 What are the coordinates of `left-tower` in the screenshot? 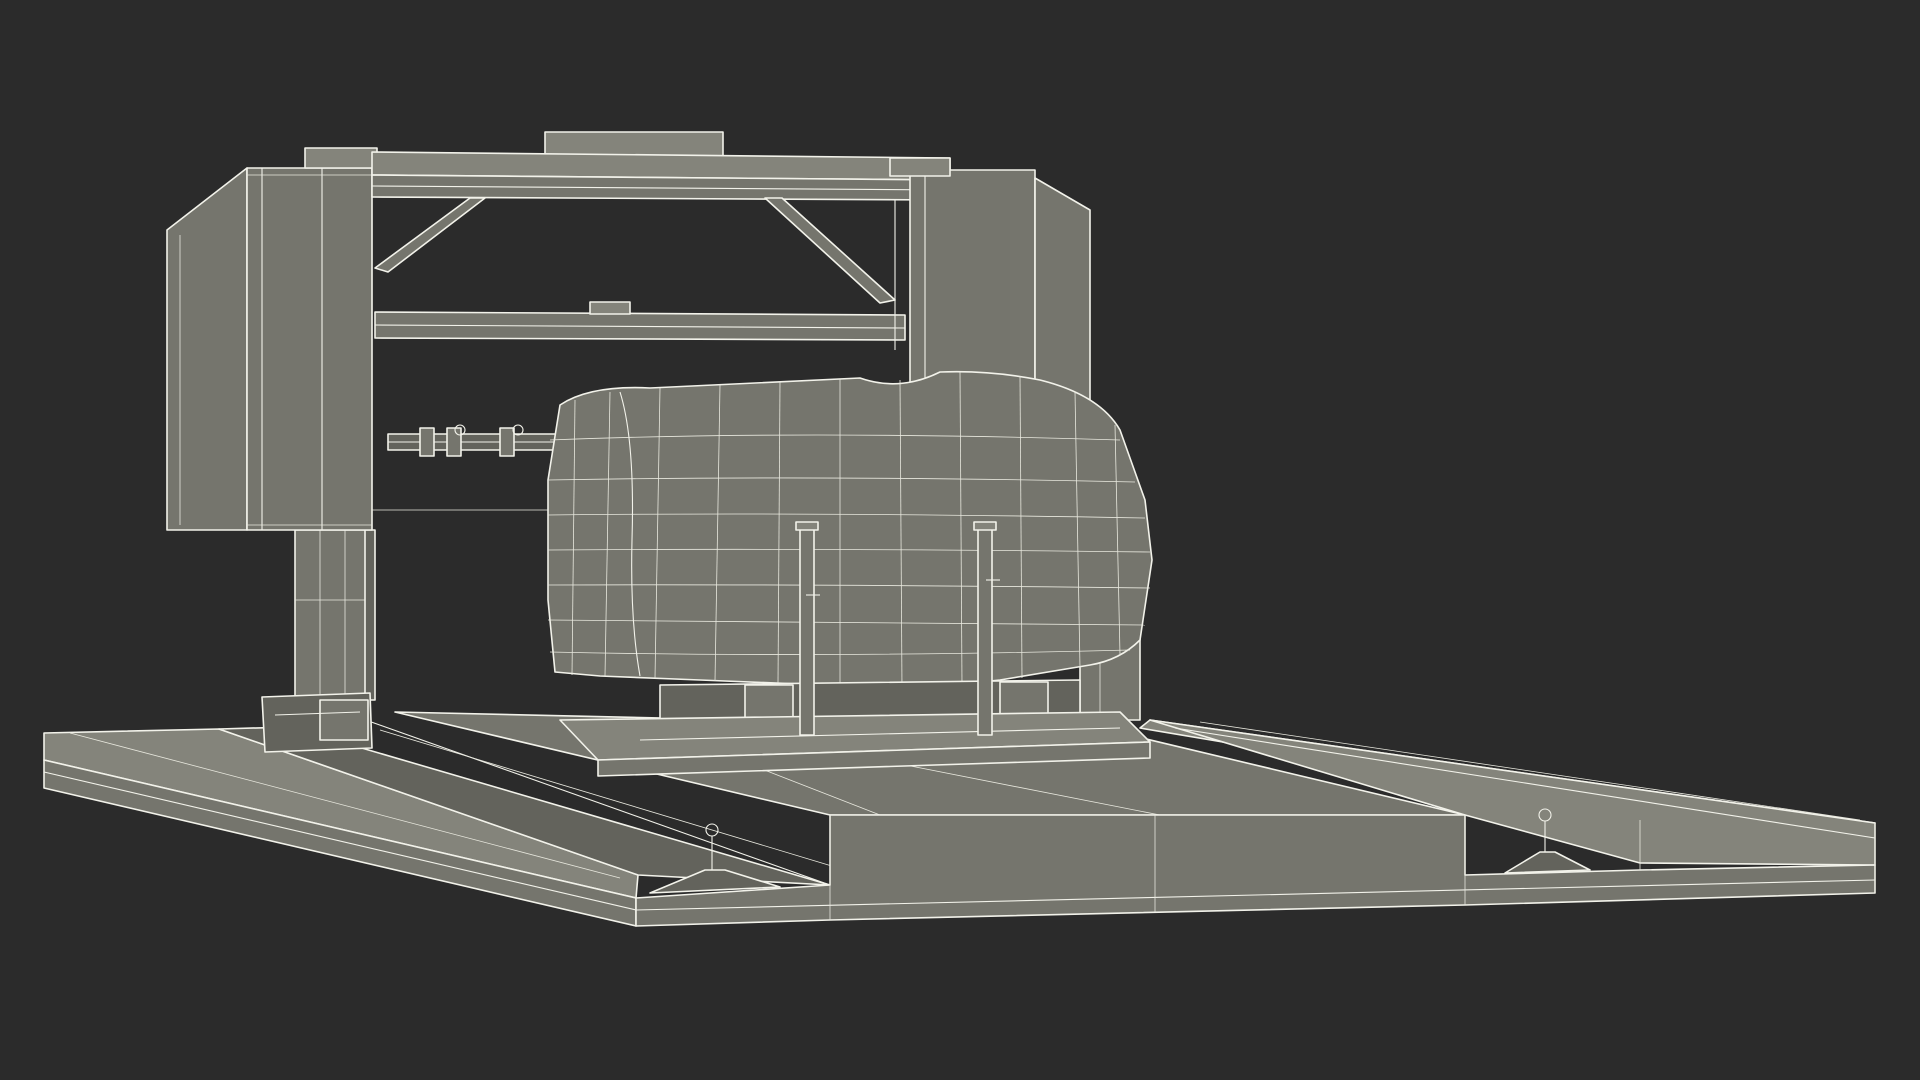 It's located at (272, 450).